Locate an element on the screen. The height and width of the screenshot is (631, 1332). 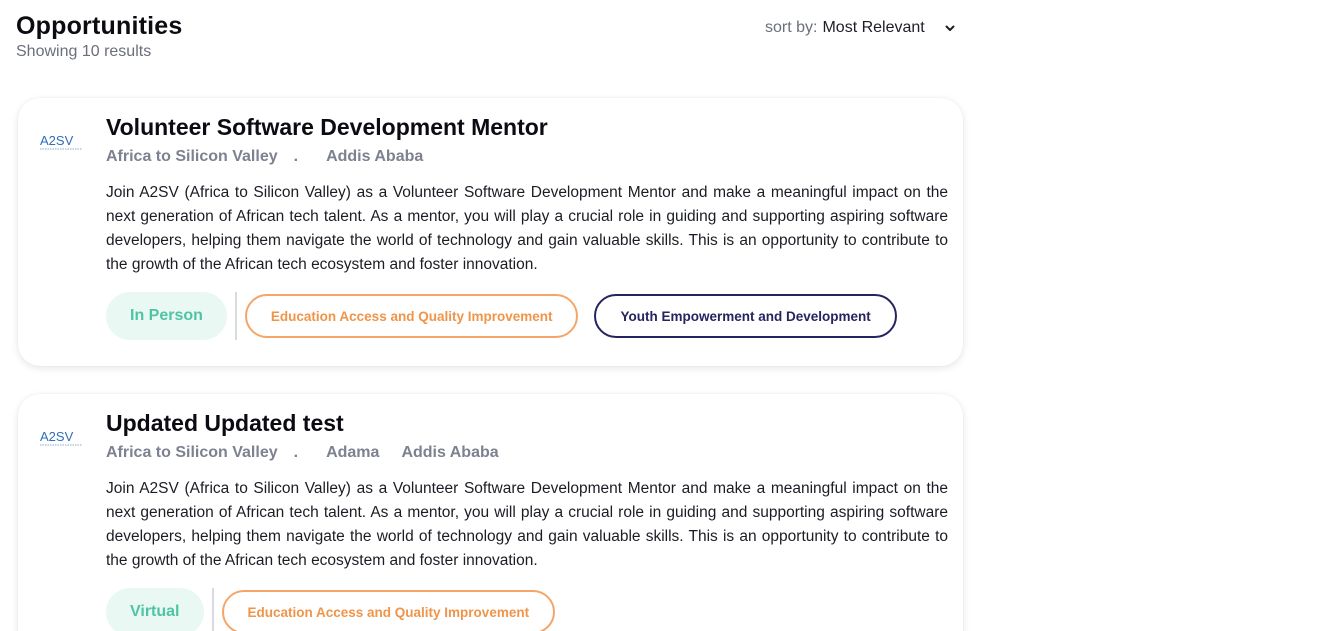
sort-label: sort by: is located at coordinates (791, 27).